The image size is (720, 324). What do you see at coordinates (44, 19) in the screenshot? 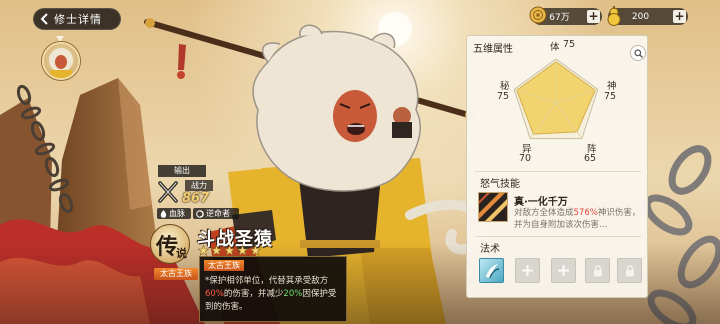
I see `chevron-left-icon` at bounding box center [44, 19].